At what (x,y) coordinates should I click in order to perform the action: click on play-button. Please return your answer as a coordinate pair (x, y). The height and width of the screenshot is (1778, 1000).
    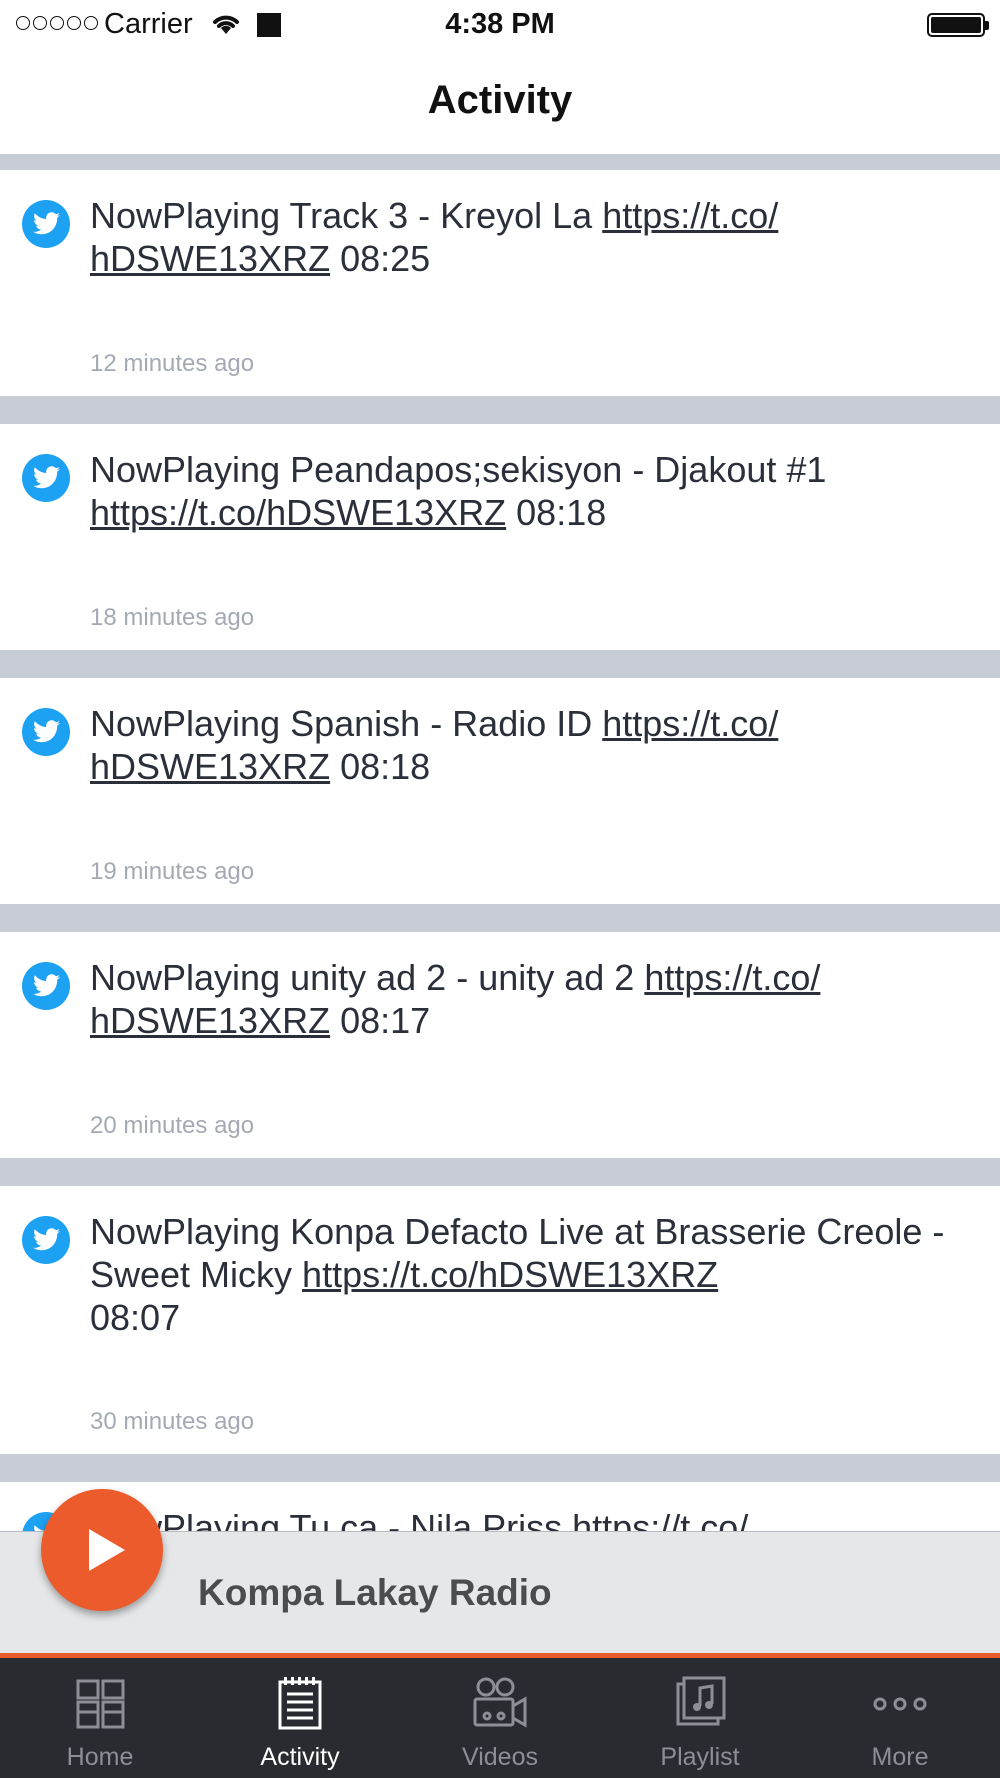
    Looking at the image, I should click on (102, 1550).